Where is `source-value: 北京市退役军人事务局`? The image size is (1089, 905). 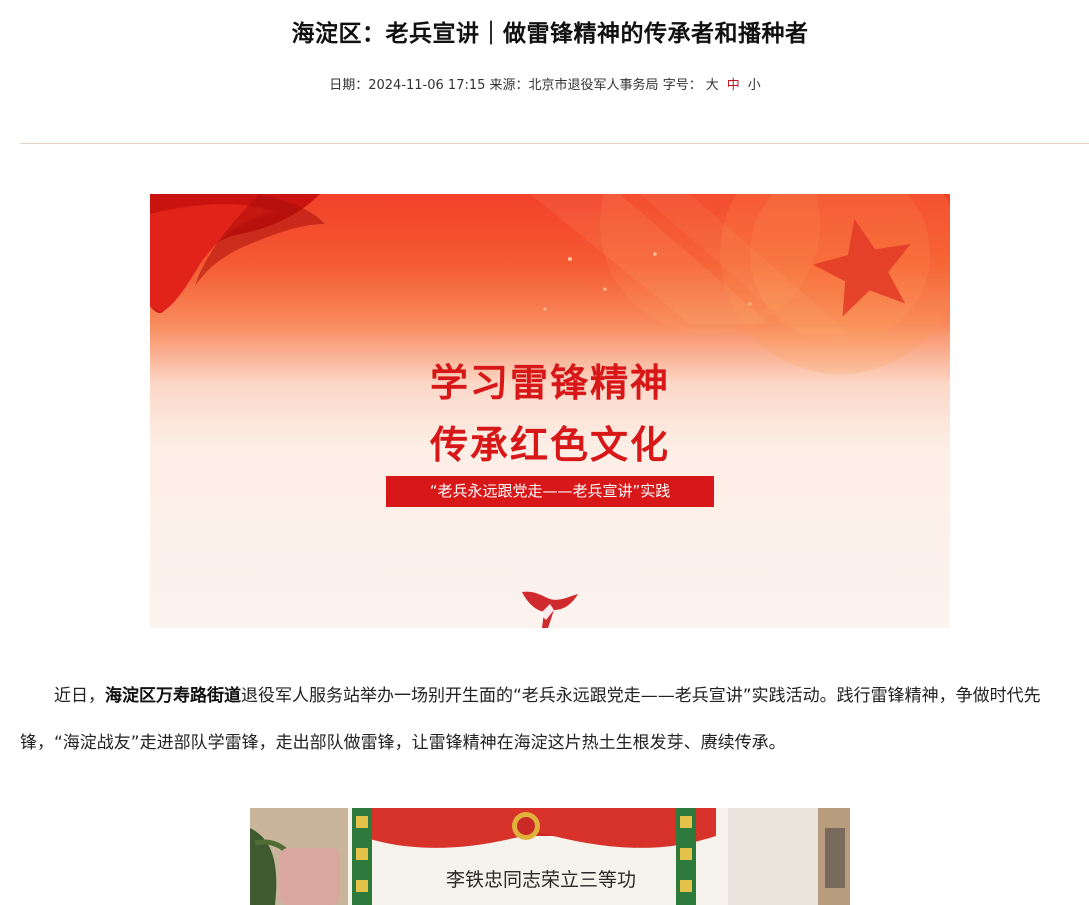 source-value: 北京市退役军人事务局 is located at coordinates (593, 85).